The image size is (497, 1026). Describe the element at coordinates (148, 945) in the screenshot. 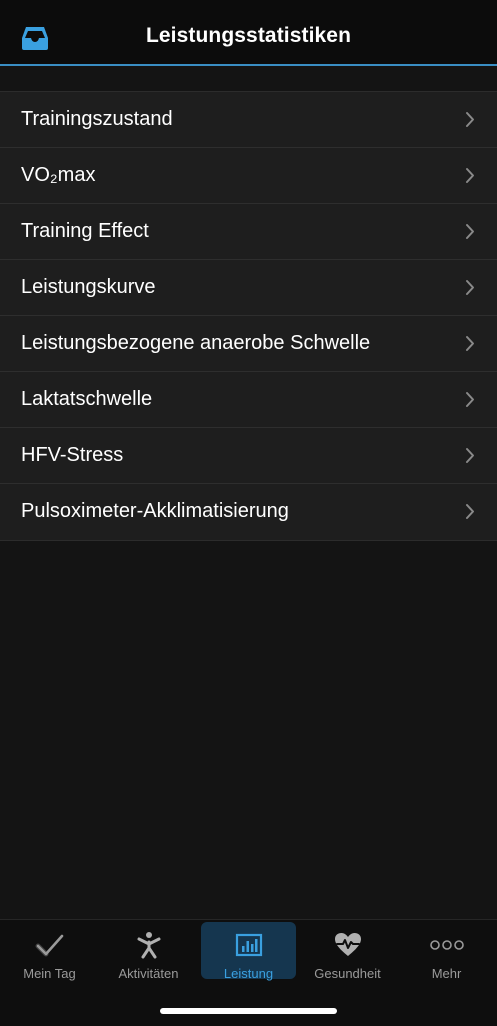

I see `person-icon` at that location.